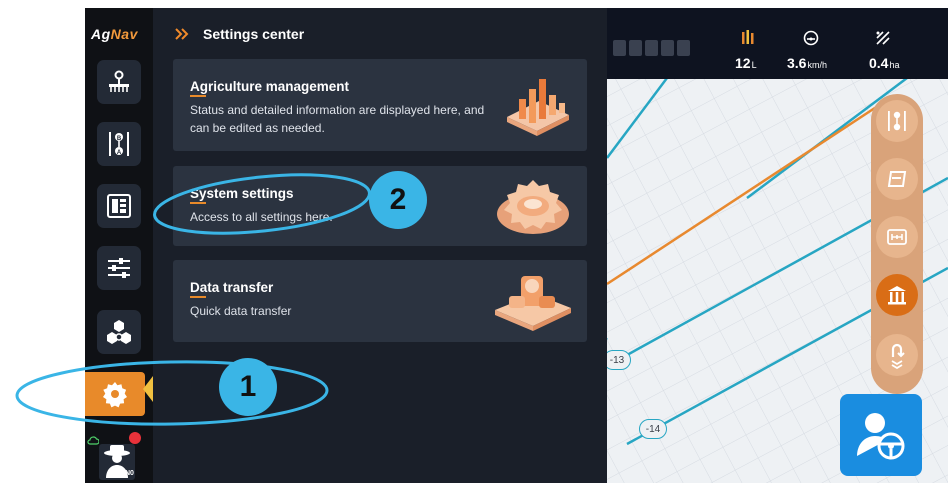 The height and width of the screenshot is (483, 948). What do you see at coordinates (883, 38) in the screenshot?
I see `area-coverage-icon` at bounding box center [883, 38].